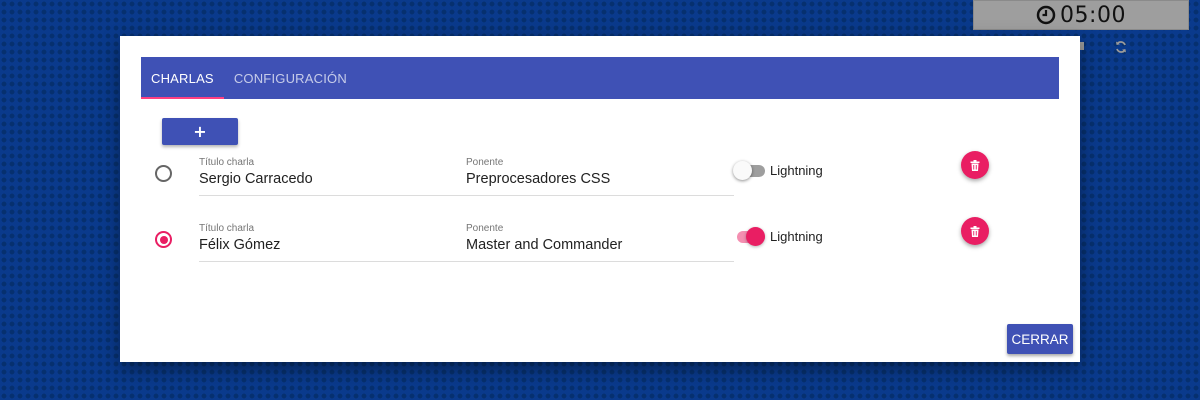 The width and height of the screenshot is (1200, 400). What do you see at coordinates (333, 177) in the screenshot?
I see `talk-title-field: Título charla Sergio Carracedo` at bounding box center [333, 177].